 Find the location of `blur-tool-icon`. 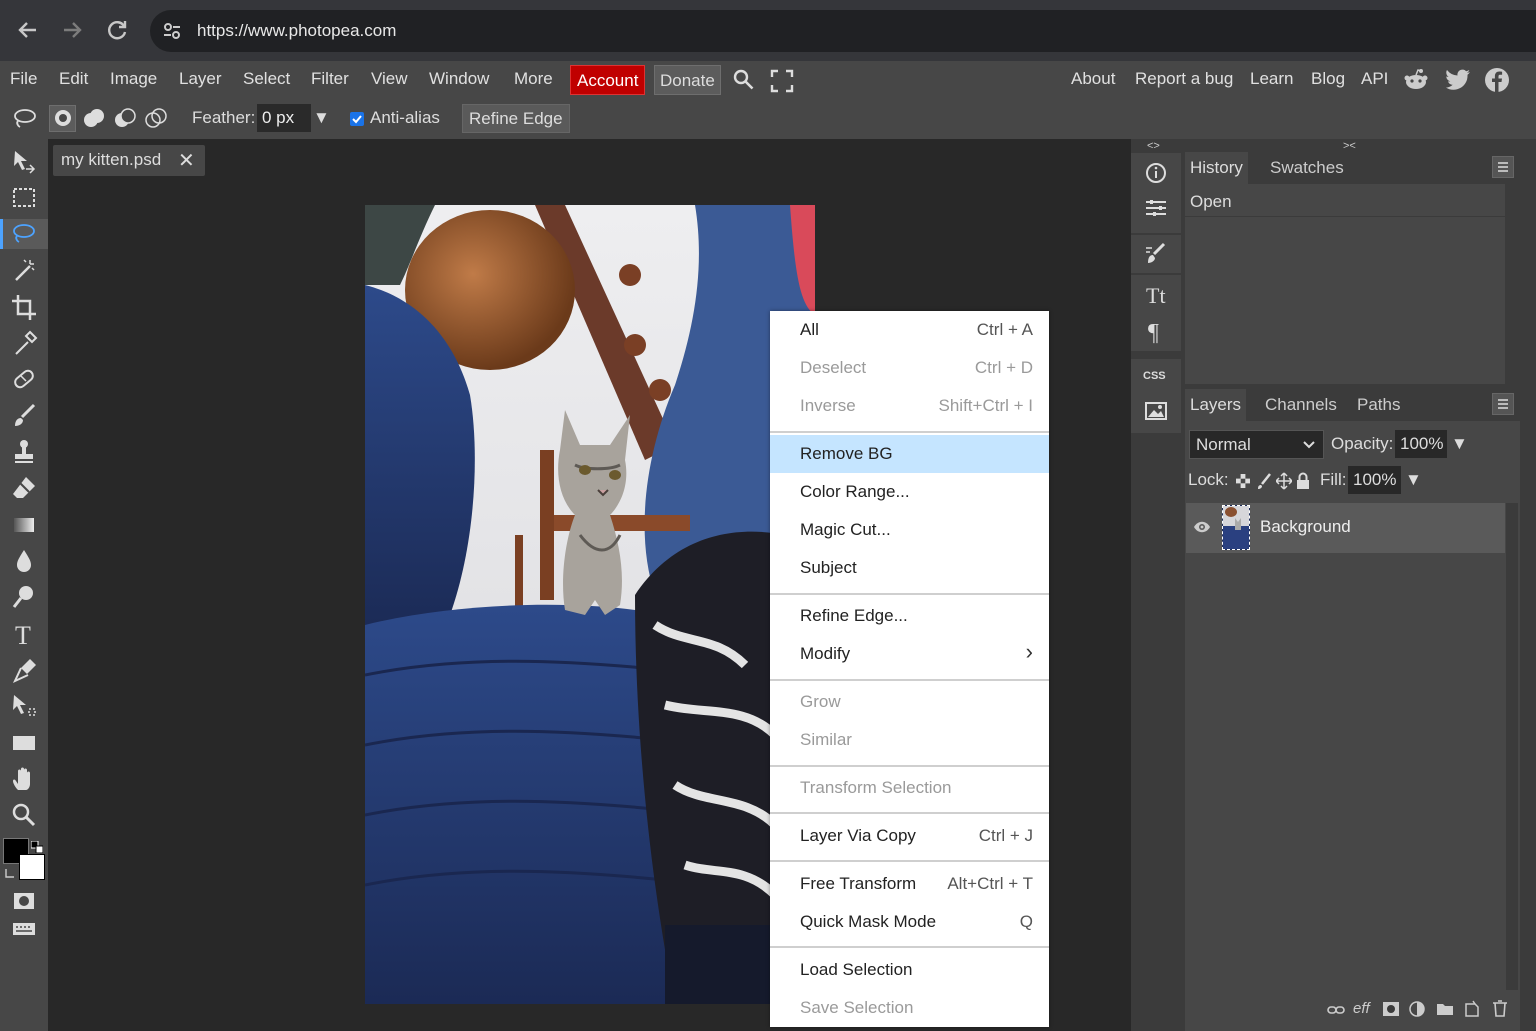

blur-tool-icon is located at coordinates (24, 561).